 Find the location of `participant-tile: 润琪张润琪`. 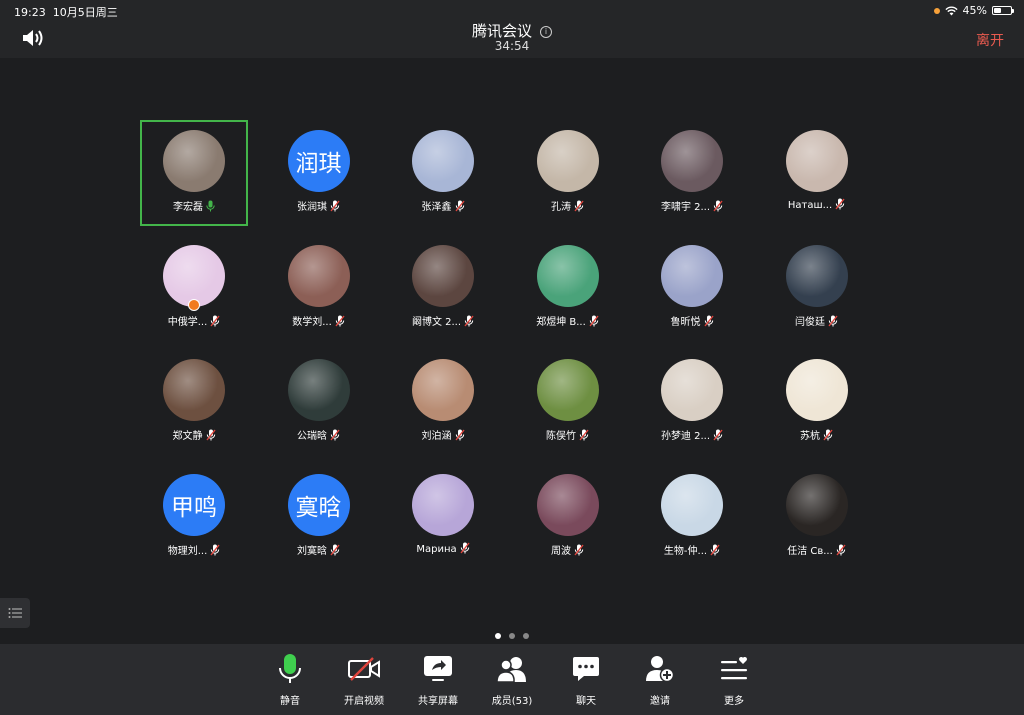

participant-tile: 润琪张润琪 is located at coordinates (319, 173).